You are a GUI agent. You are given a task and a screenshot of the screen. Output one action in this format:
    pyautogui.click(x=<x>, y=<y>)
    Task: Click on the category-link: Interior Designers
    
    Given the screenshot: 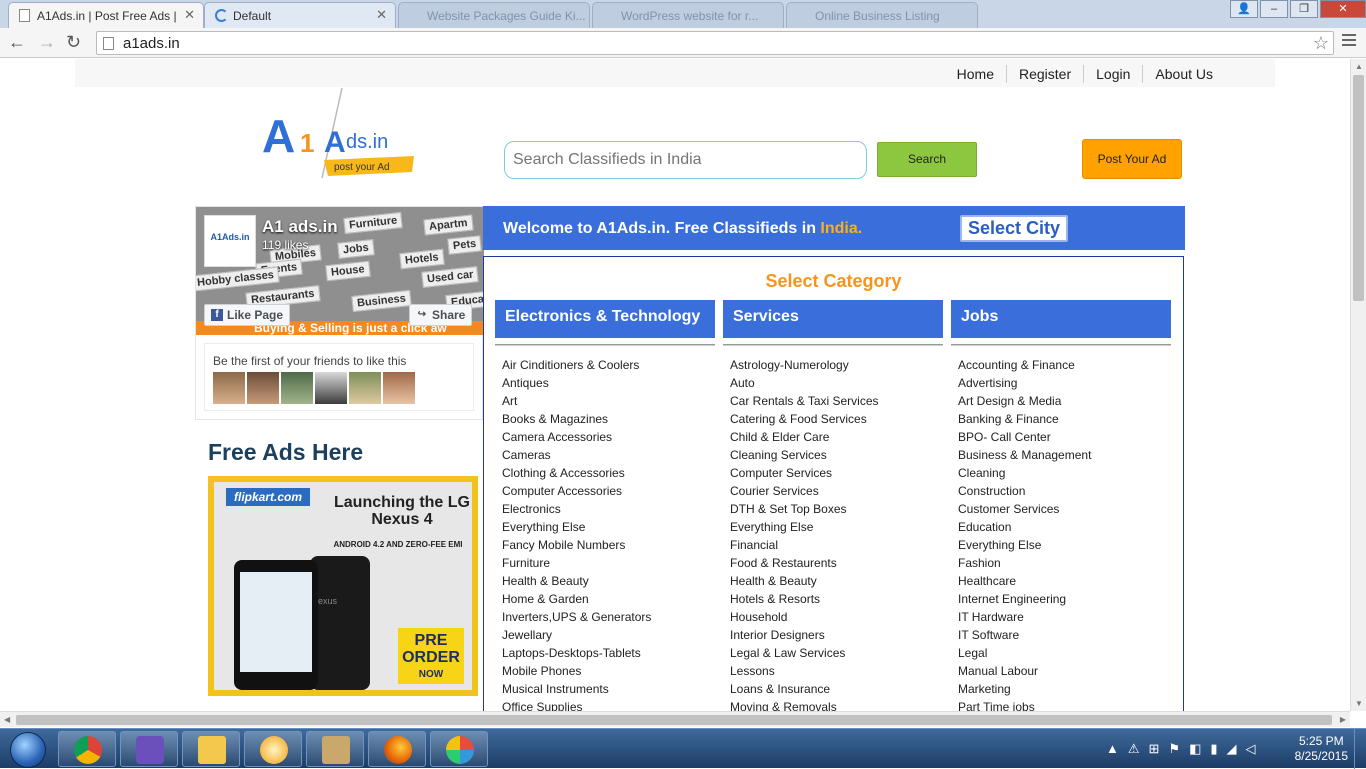 What is the action you would take?
    pyautogui.click(x=836, y=636)
    